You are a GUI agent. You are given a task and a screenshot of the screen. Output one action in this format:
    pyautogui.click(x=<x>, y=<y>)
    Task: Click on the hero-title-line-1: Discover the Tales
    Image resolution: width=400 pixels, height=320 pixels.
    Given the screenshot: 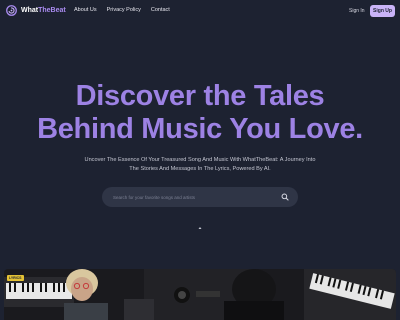 What is the action you would take?
    pyautogui.click(x=200, y=96)
    